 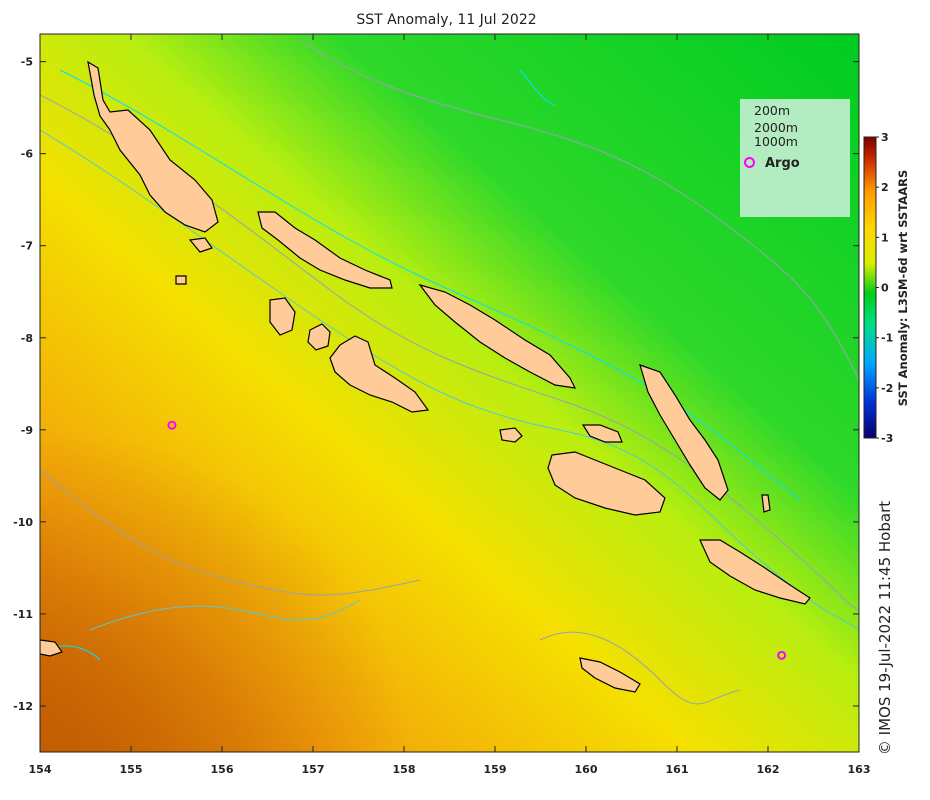 What do you see at coordinates (222, 769) in the screenshot?
I see `x-tick-label: 156` at bounding box center [222, 769].